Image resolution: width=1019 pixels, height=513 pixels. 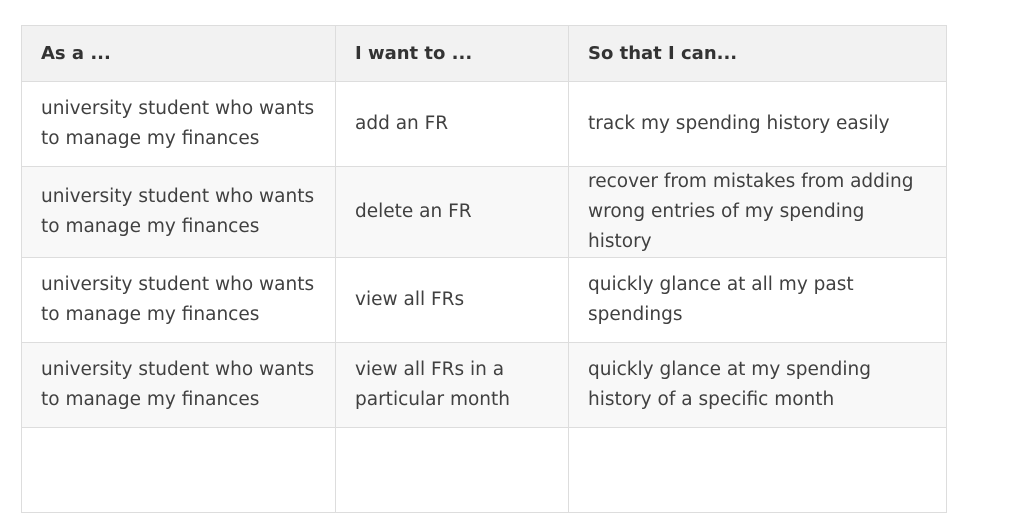 What do you see at coordinates (757, 470) in the screenshot?
I see `cell-benefit` at bounding box center [757, 470].